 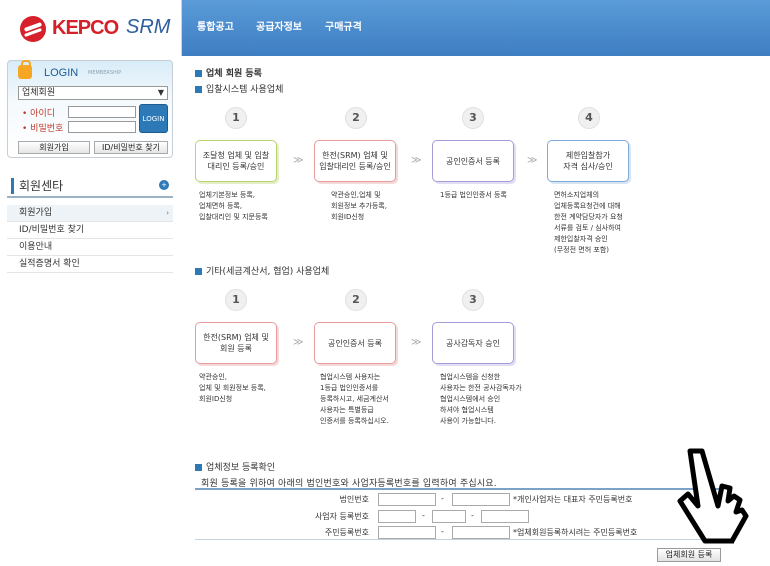 What do you see at coordinates (36, 213) in the screenshot?
I see `sidebar-item-label: 회원가입` at bounding box center [36, 213].